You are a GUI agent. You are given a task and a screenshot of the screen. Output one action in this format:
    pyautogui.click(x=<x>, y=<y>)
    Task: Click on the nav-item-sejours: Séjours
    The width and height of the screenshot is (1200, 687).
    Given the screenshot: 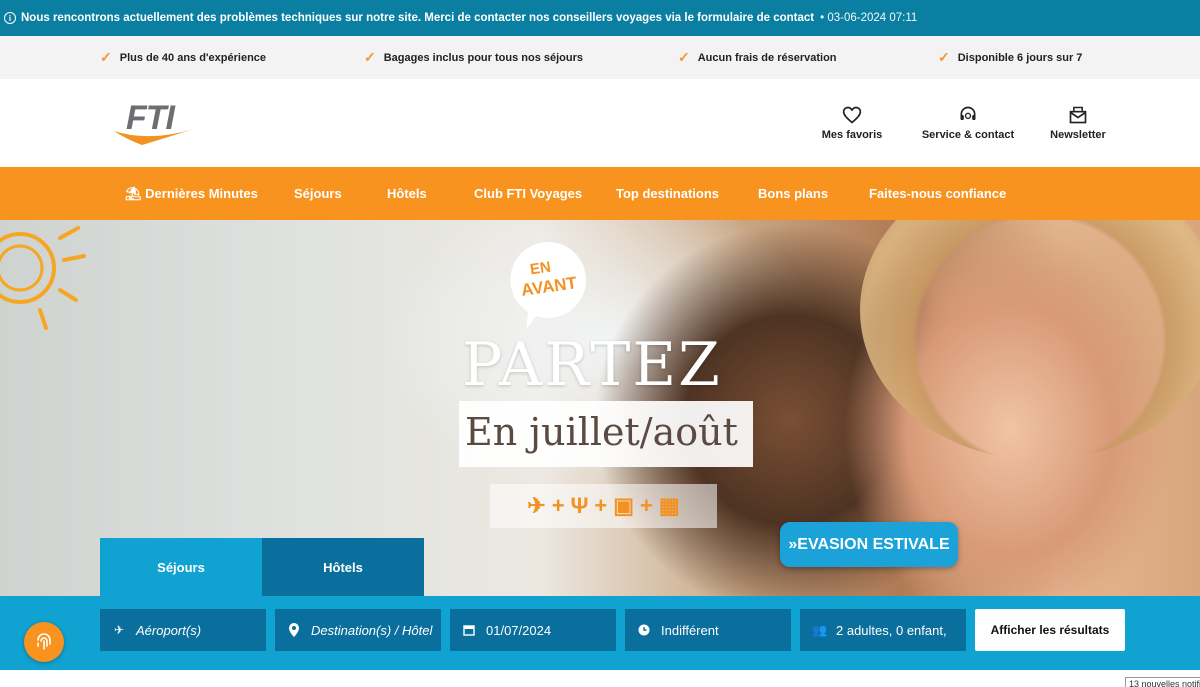 What is the action you would take?
    pyautogui.click(x=318, y=193)
    